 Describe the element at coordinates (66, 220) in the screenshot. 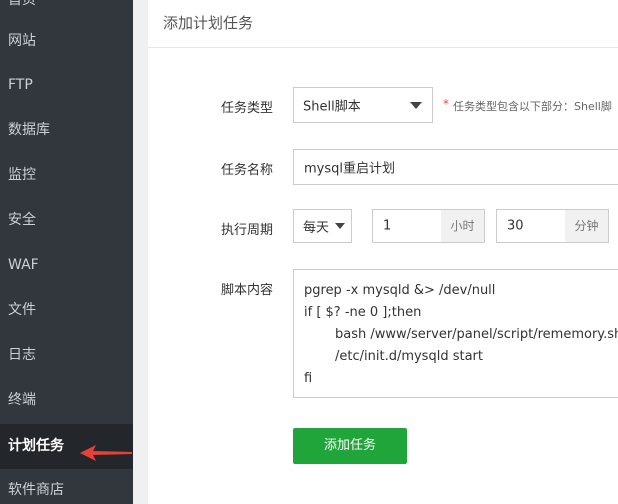

I see `sidebar-item-security: 安全` at that location.